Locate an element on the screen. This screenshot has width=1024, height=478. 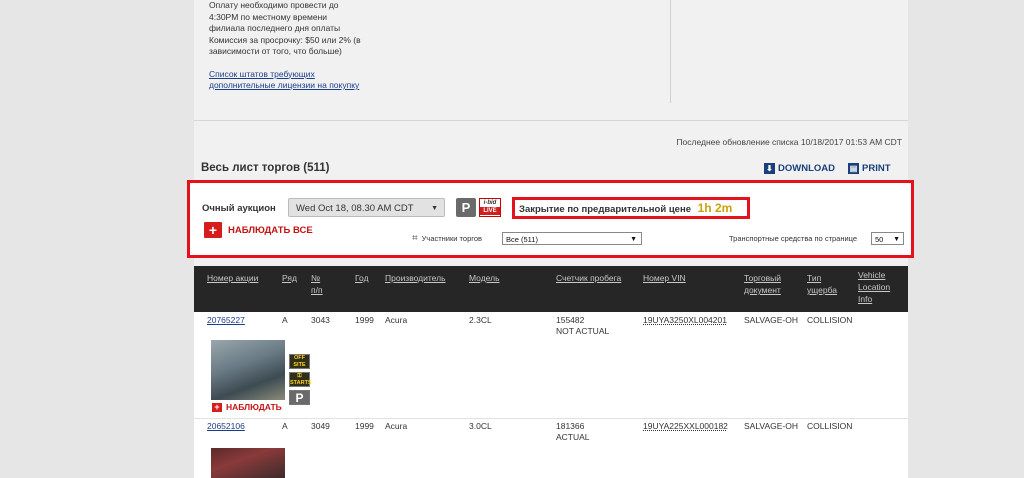
lot-badges: OFF SITE ⚿ STARTS P is located at coordinates (300, 381).